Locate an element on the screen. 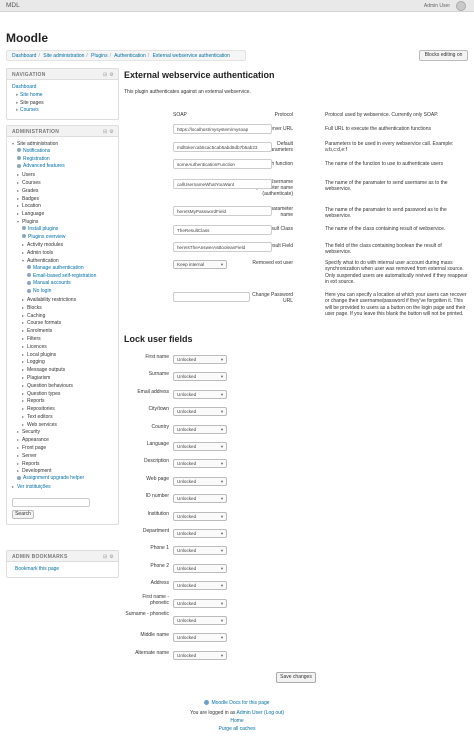 This screenshot has height=736, width=474. admin-grades: Grades is located at coordinates (30, 191).